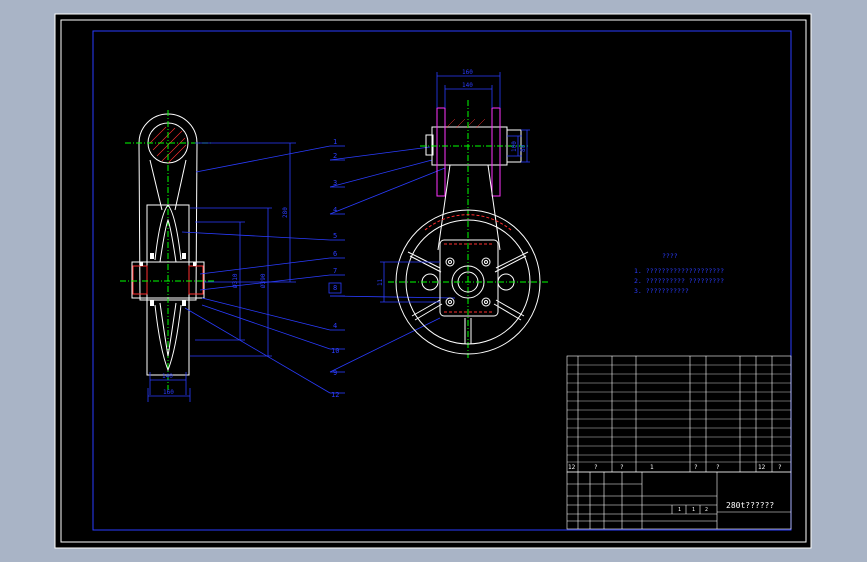 Image resolution: width=867 pixels, height=562 pixels. What do you see at coordinates (335, 288) in the screenshot?
I see `balloon-8: 8` at bounding box center [335, 288].